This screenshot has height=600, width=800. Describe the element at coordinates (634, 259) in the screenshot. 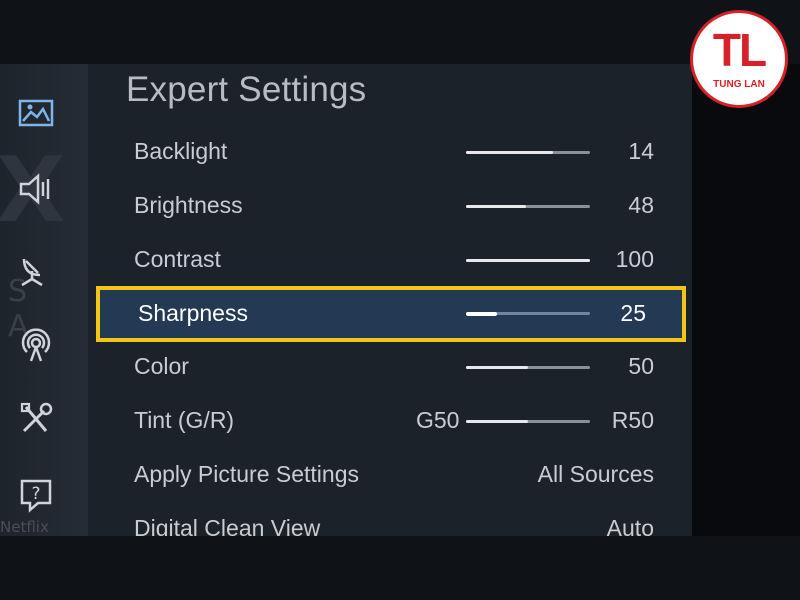

I see `setting-value: 100` at that location.